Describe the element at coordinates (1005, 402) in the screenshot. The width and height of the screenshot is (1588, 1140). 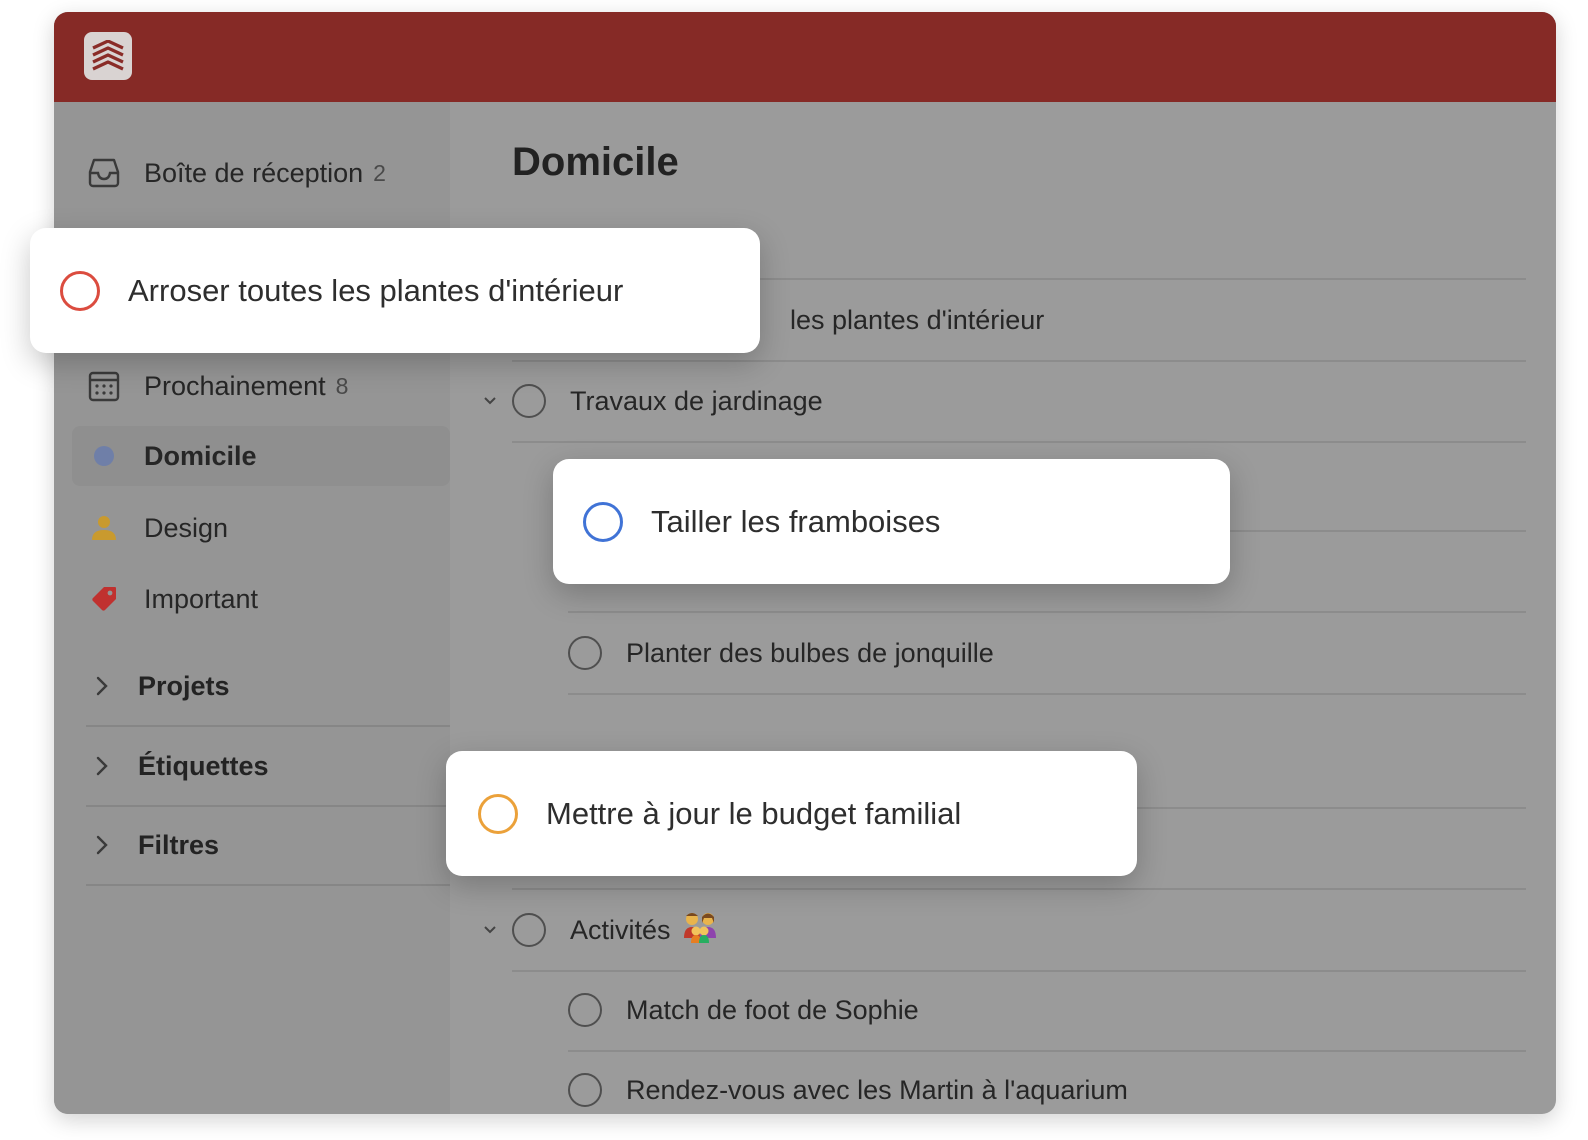
I see `task-row: Travaux de jardinage` at that location.